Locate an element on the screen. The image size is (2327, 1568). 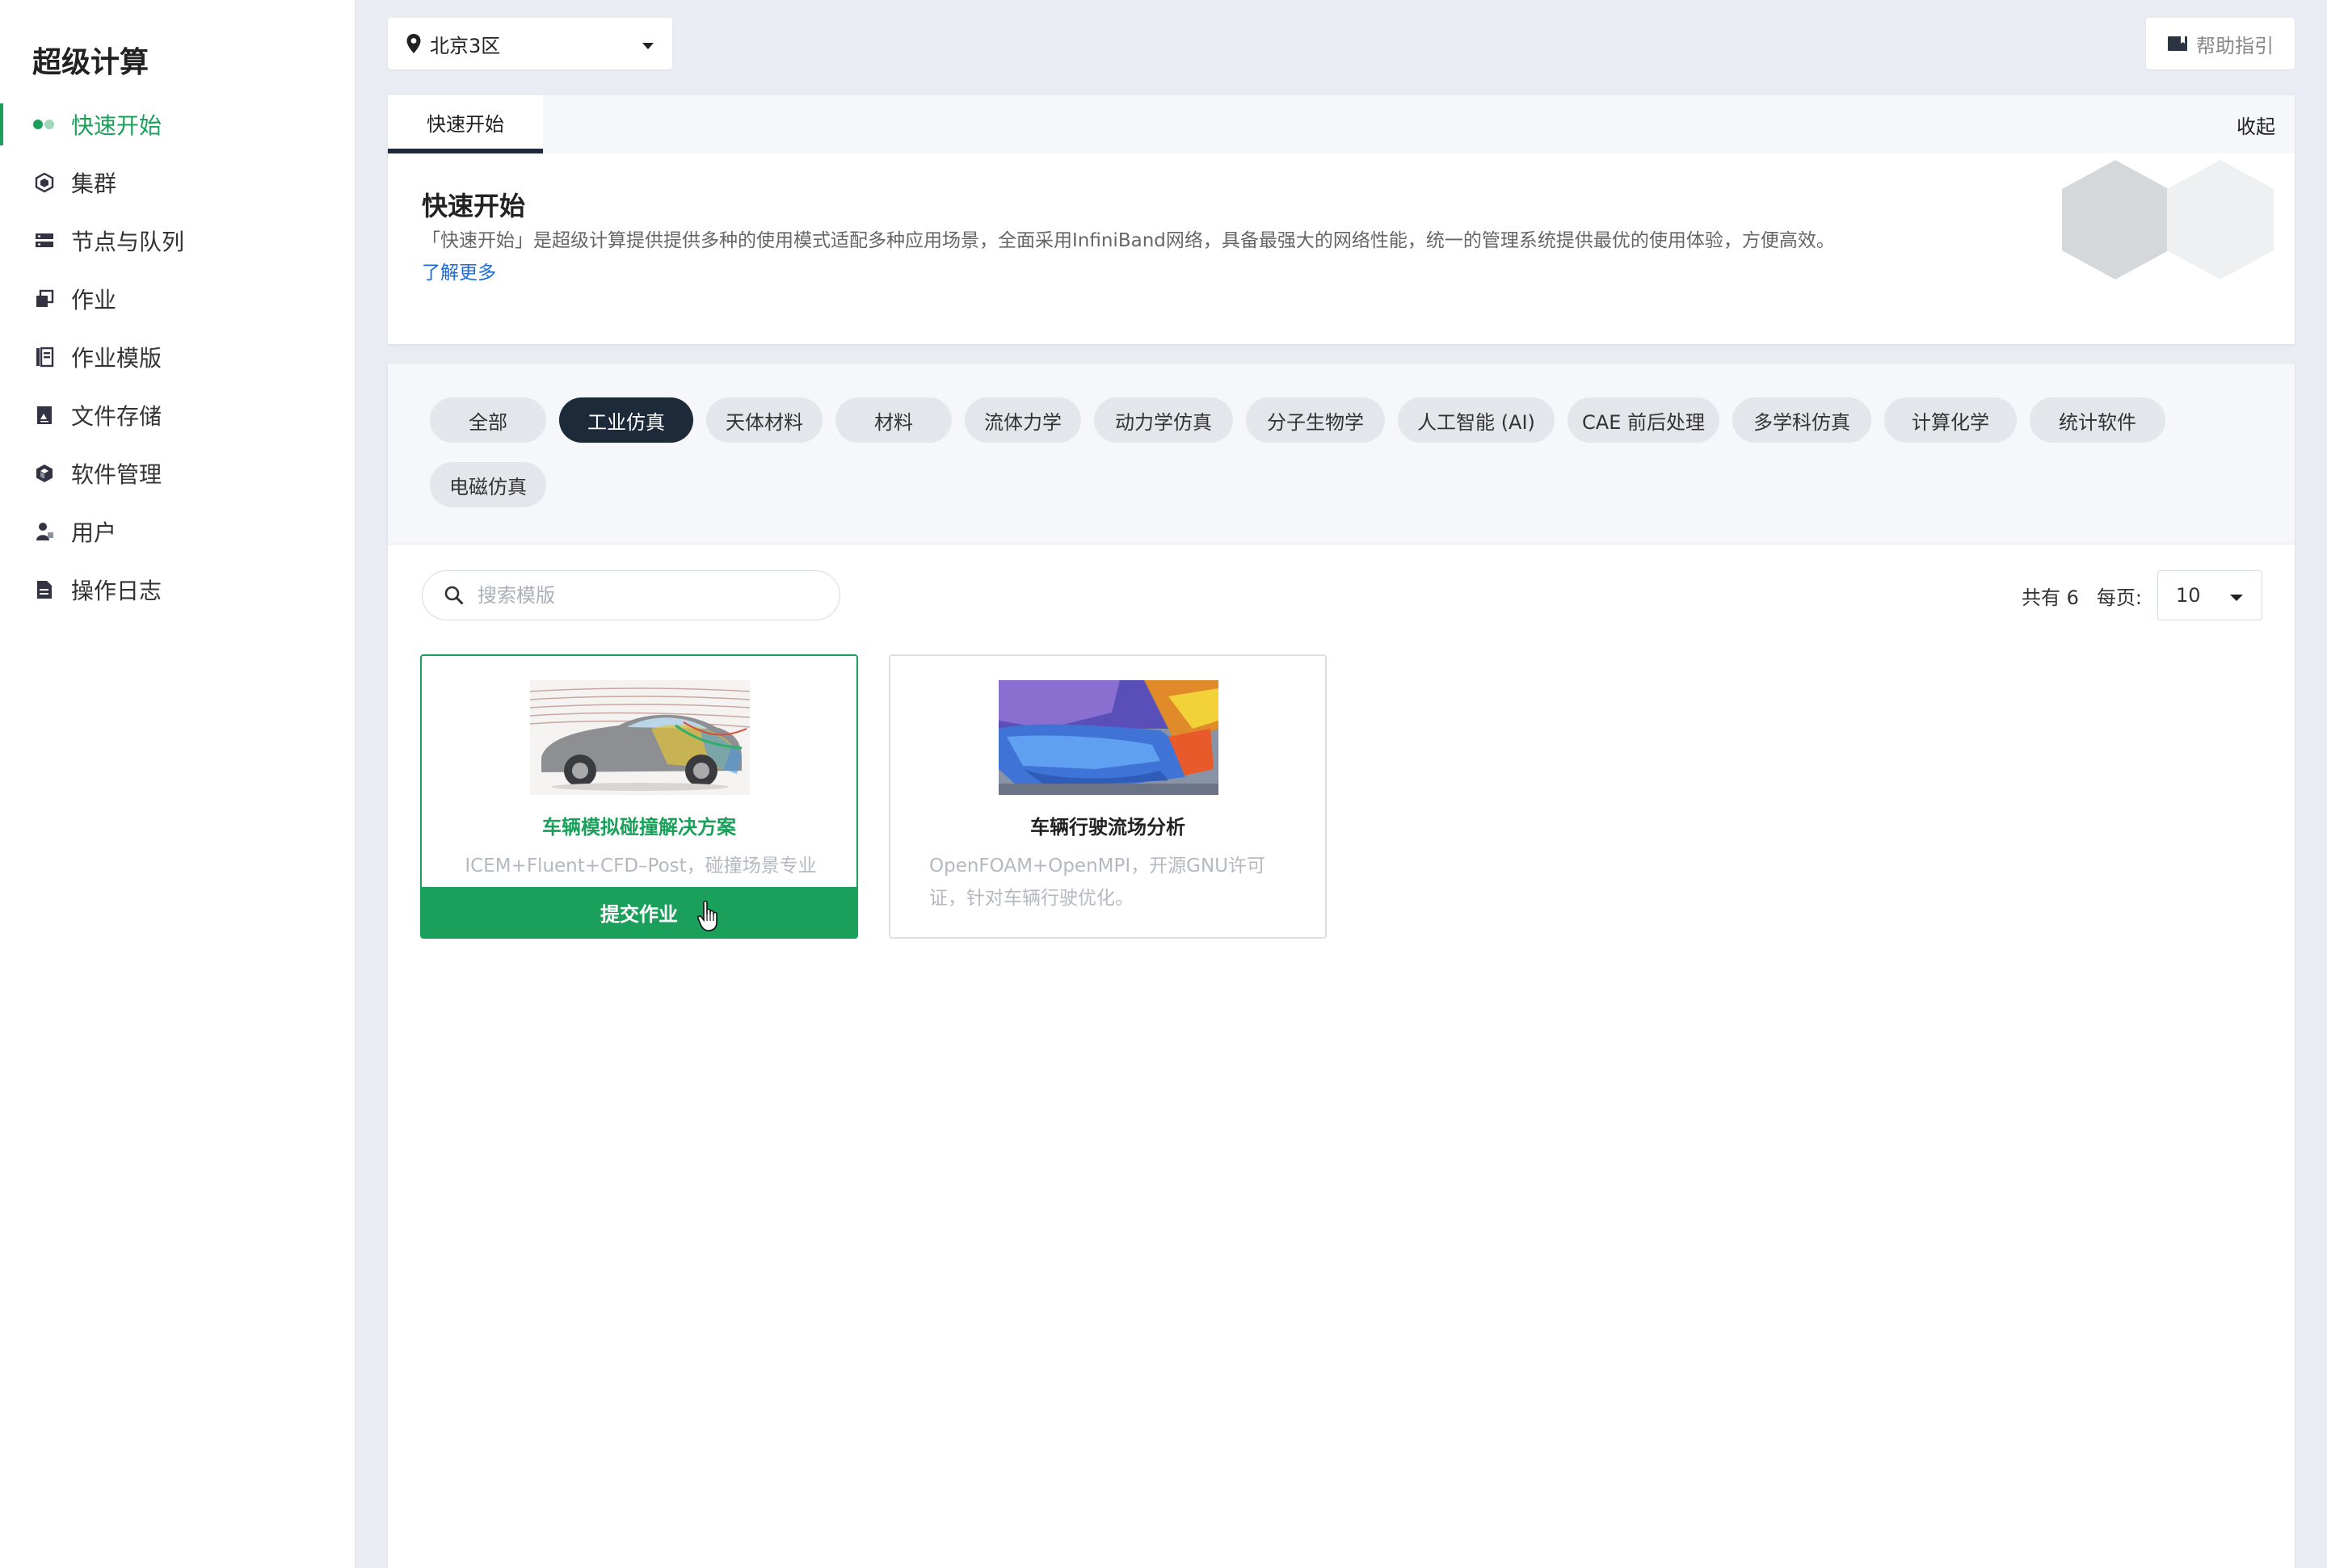
cube-icon is located at coordinates (44, 182).